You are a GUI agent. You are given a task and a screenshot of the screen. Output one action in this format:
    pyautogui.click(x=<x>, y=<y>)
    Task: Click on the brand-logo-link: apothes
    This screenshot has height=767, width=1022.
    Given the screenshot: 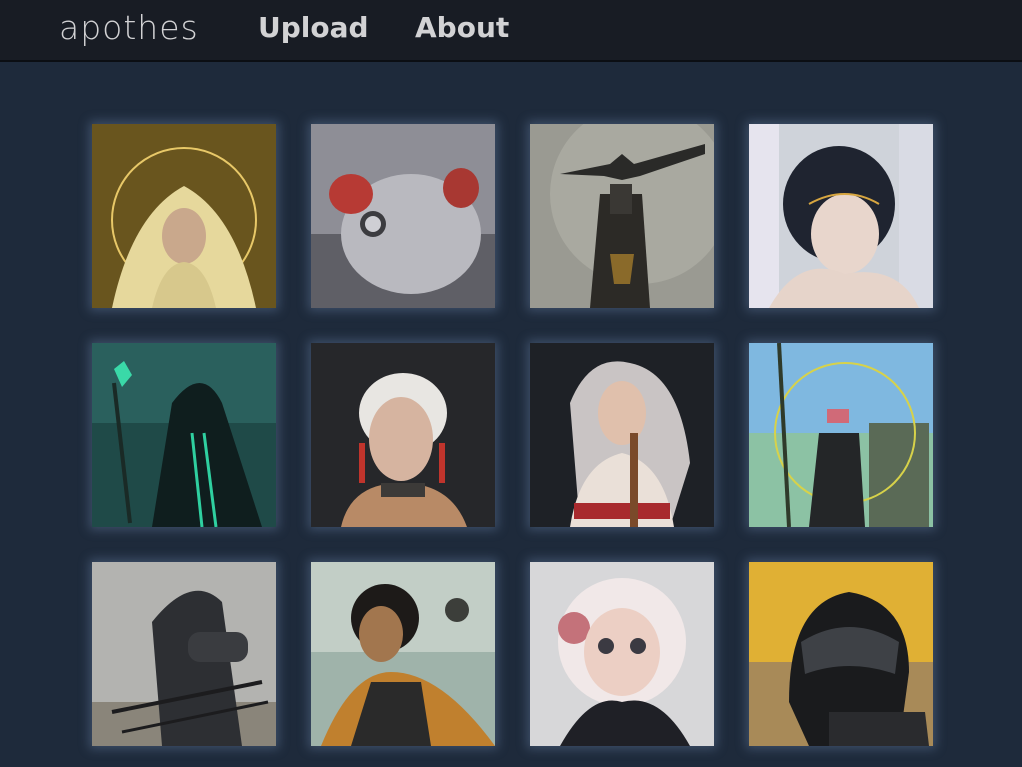 What is the action you would take?
    pyautogui.click(x=129, y=27)
    